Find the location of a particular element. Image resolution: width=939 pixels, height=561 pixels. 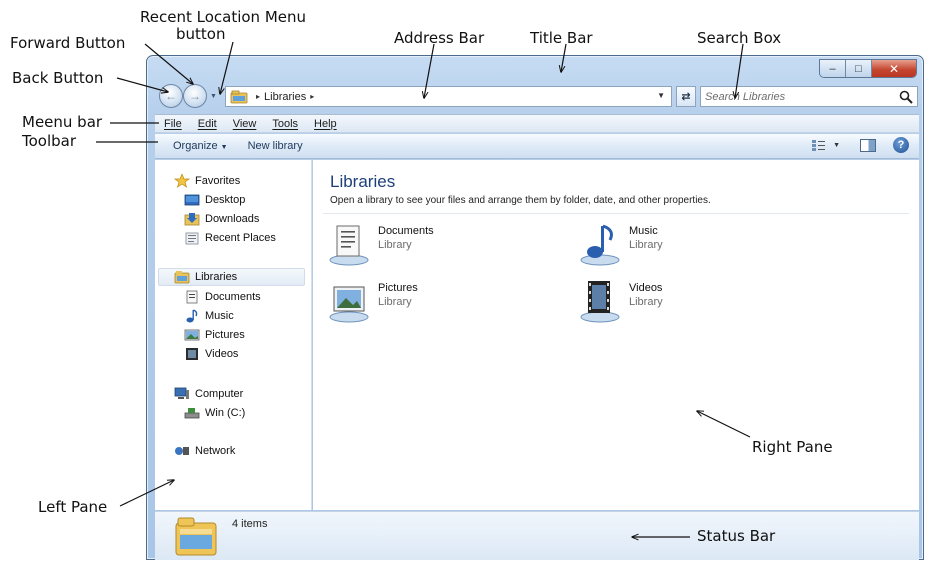

toolbar-right: ▼ ? is located at coordinates (860, 145).